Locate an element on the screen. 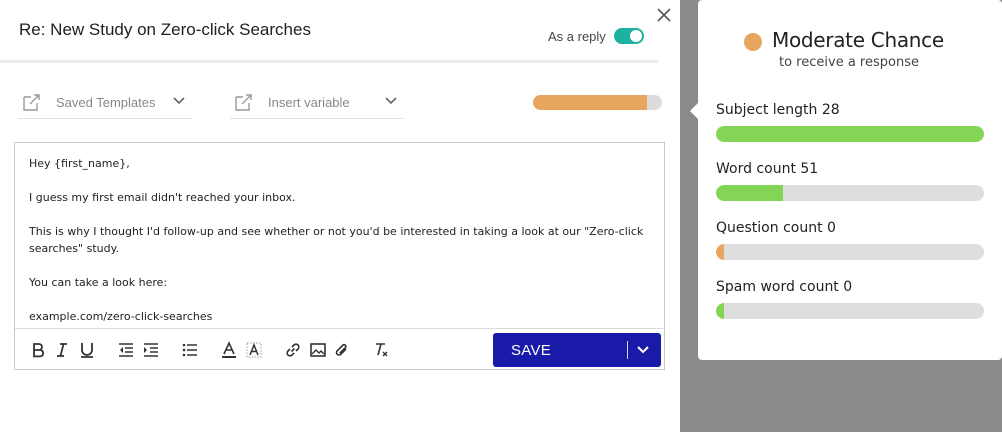 The image size is (1002, 432). divider is located at coordinates (329, 61).